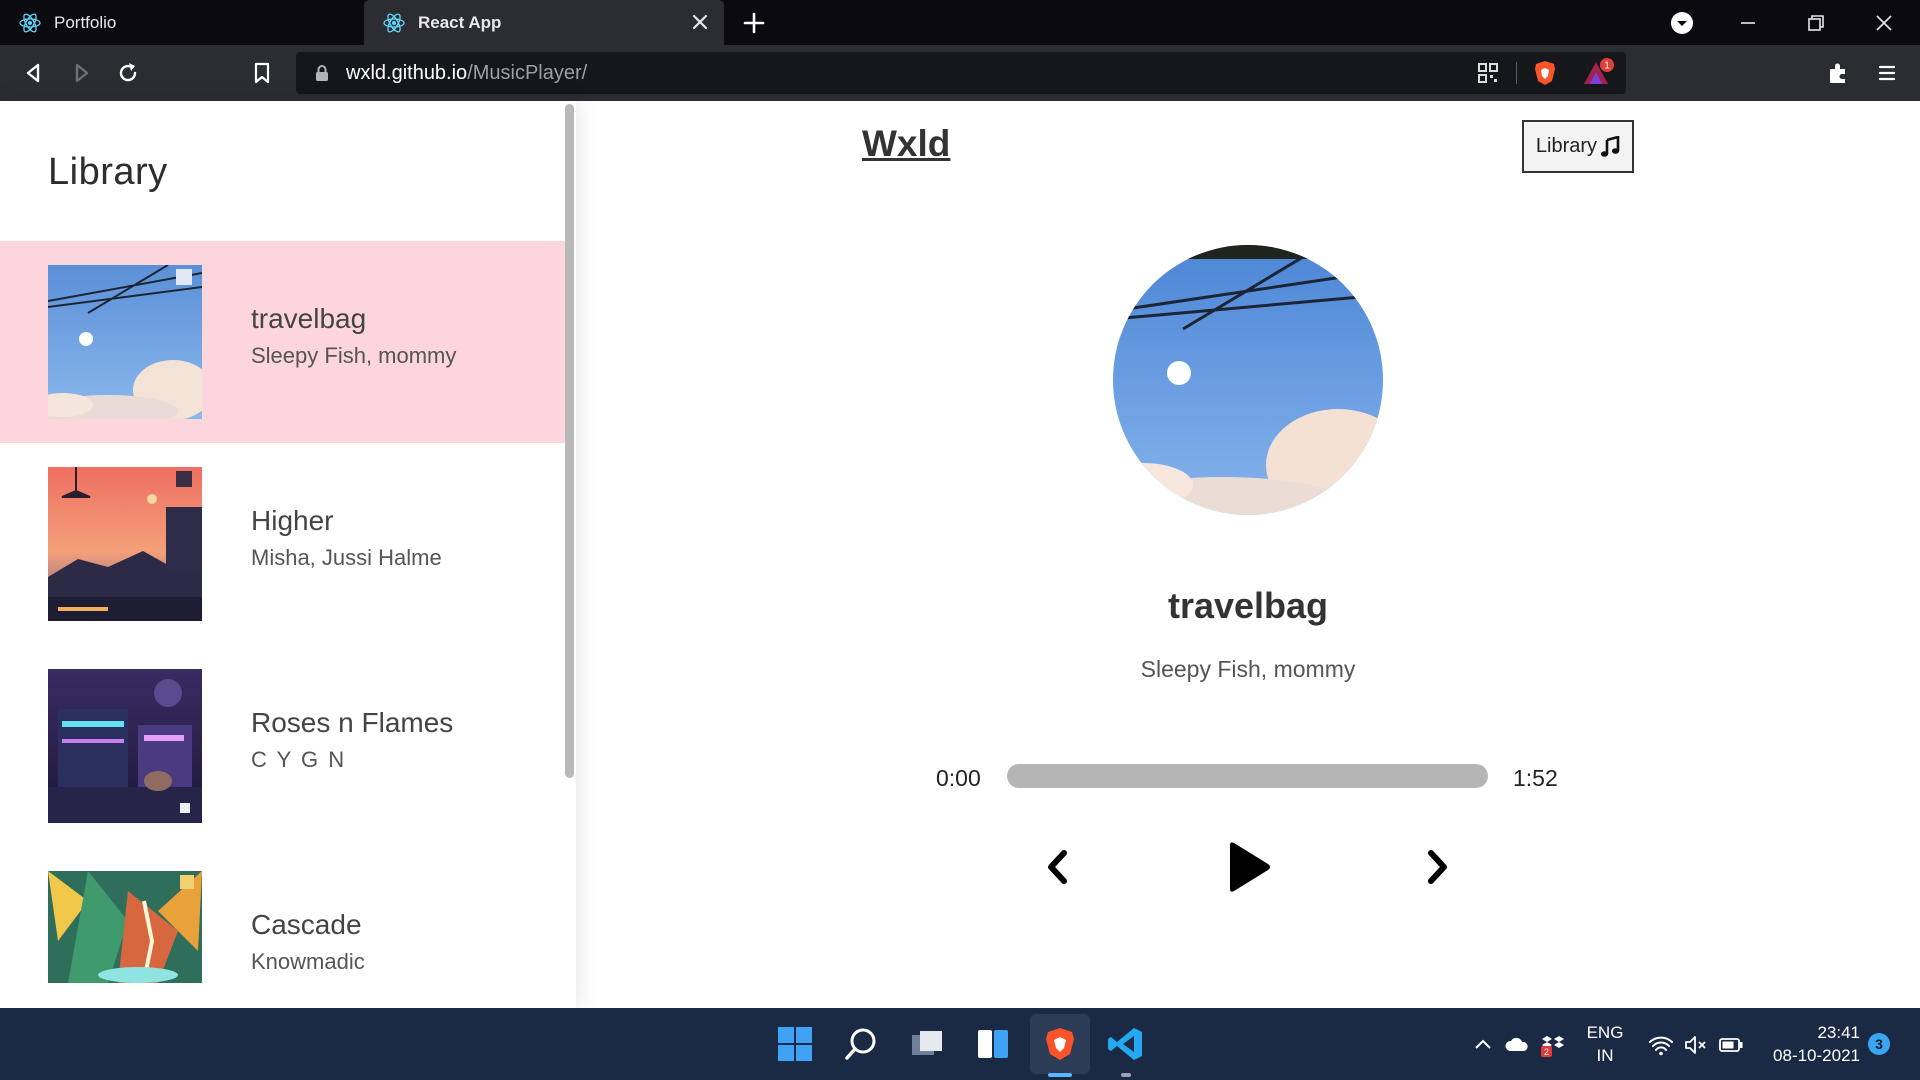  I want to click on language-line1: ENG, so click(1605, 1032).